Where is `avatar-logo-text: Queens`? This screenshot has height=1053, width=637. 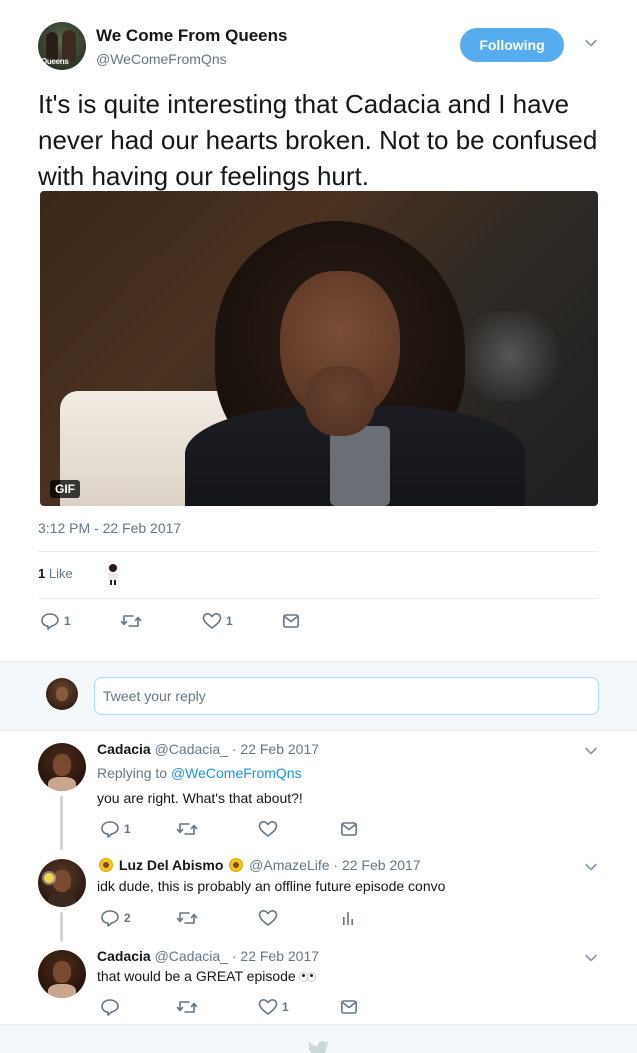 avatar-logo-text: Queens is located at coordinates (55, 61).